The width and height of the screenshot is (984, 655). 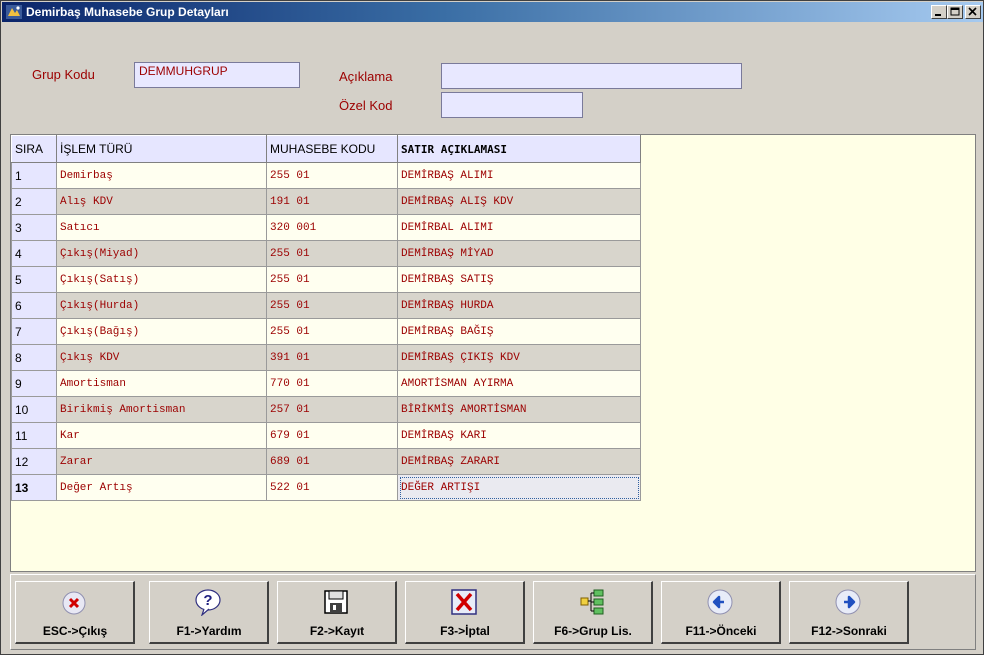 What do you see at coordinates (34, 279) in the screenshot?
I see `row-number: 5` at bounding box center [34, 279].